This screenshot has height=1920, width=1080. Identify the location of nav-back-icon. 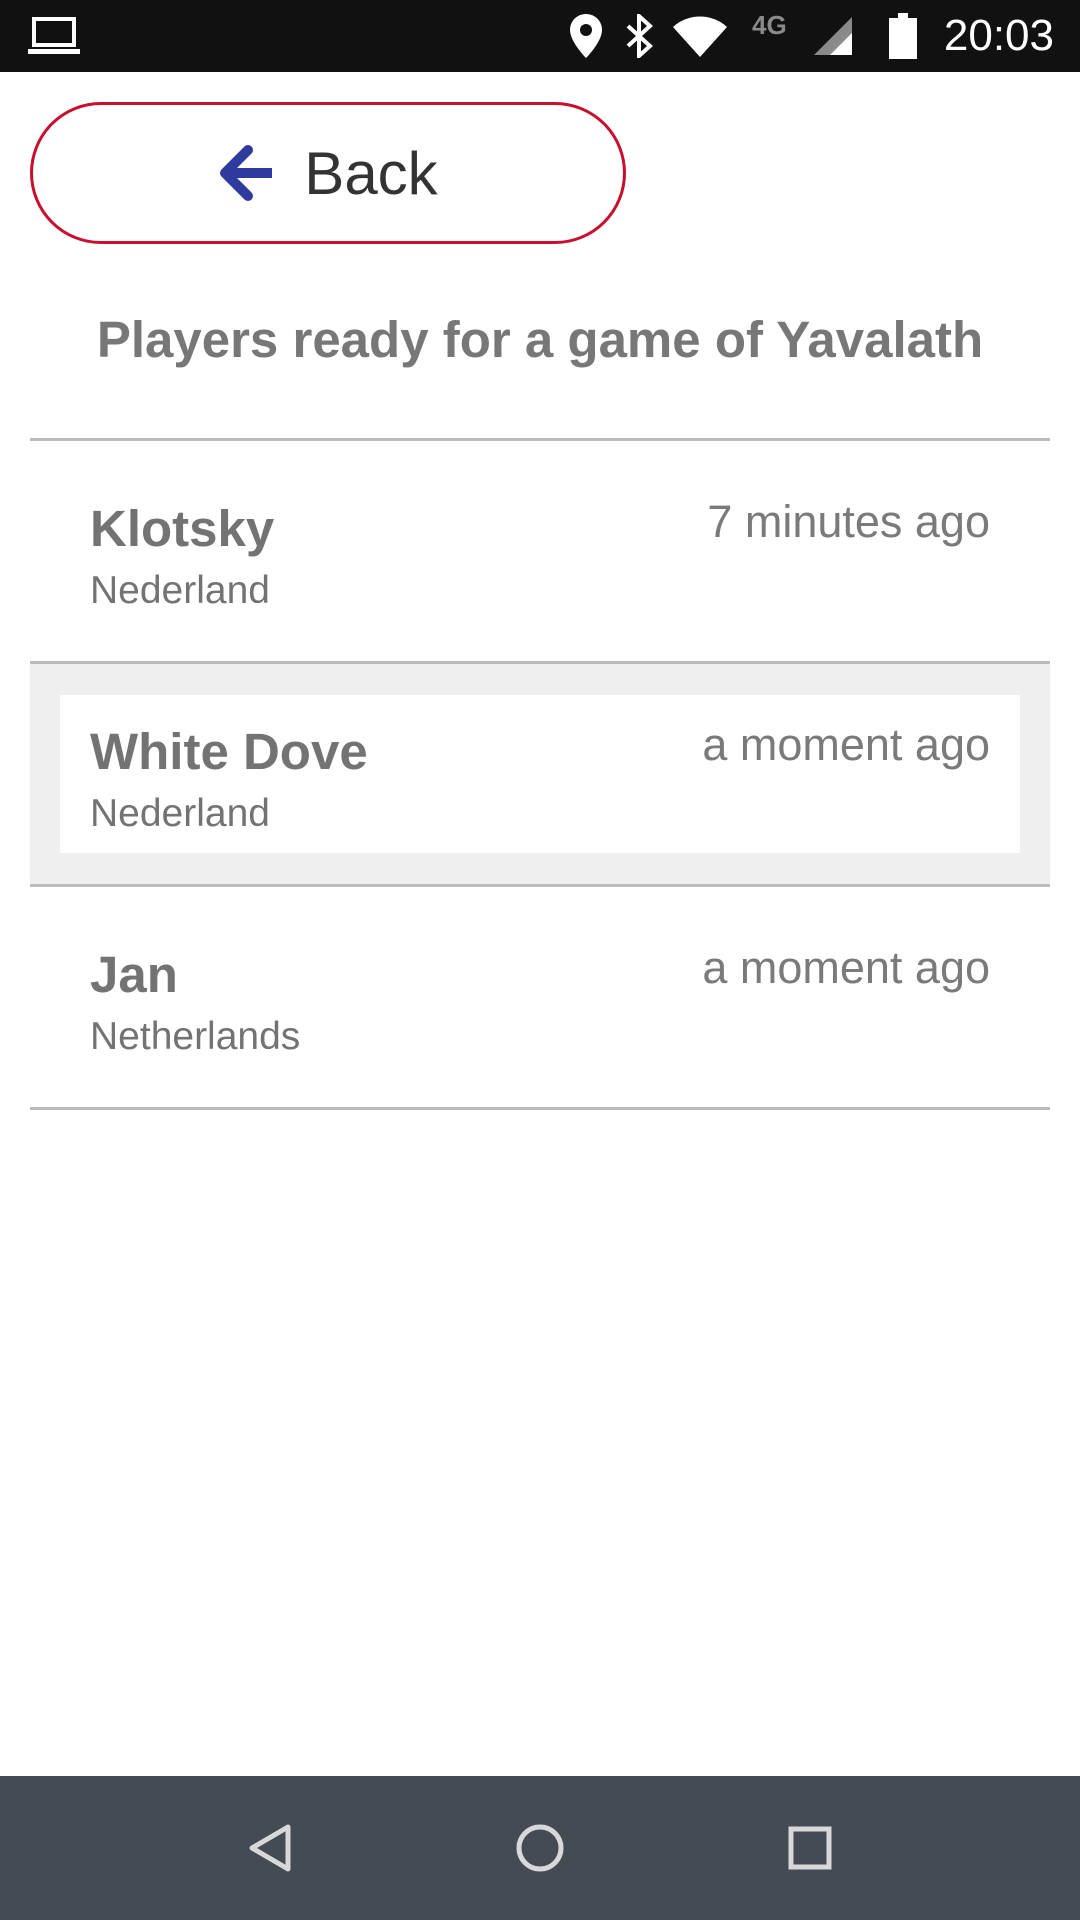
(270, 1848).